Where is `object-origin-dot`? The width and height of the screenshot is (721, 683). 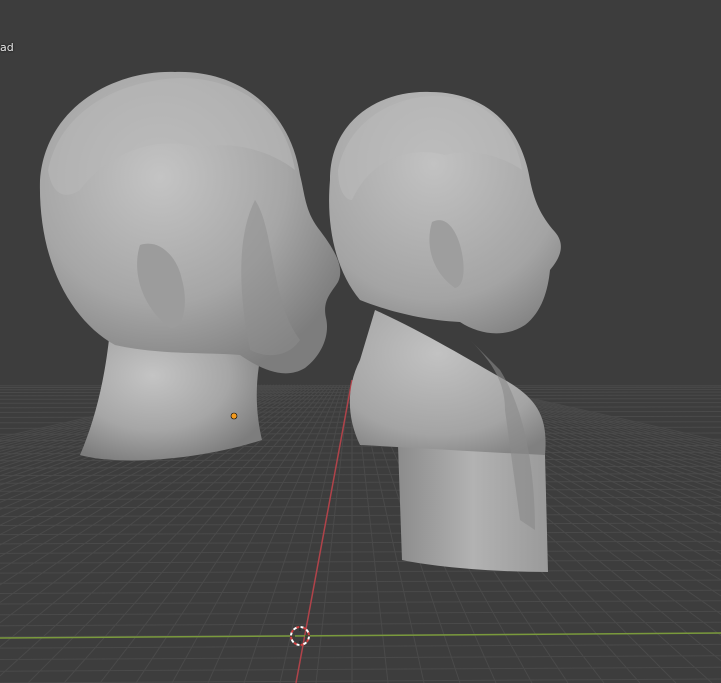
object-origin-dot is located at coordinates (234, 416).